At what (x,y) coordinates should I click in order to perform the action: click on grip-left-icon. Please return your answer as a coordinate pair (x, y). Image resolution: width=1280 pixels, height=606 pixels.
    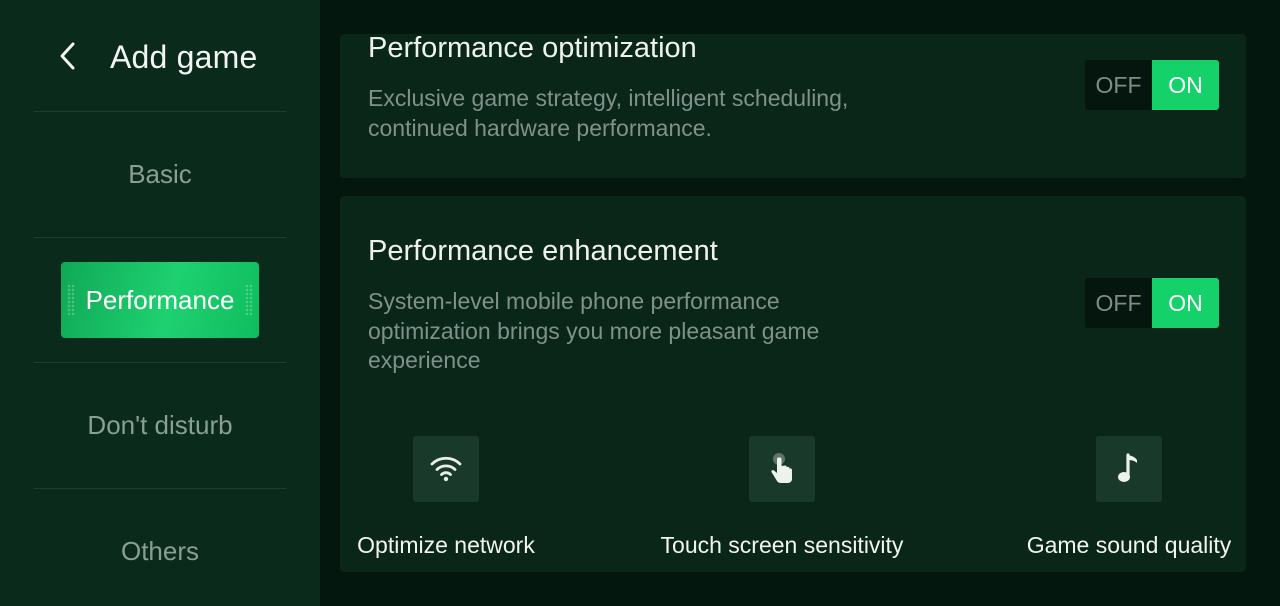
    Looking at the image, I should click on (71, 300).